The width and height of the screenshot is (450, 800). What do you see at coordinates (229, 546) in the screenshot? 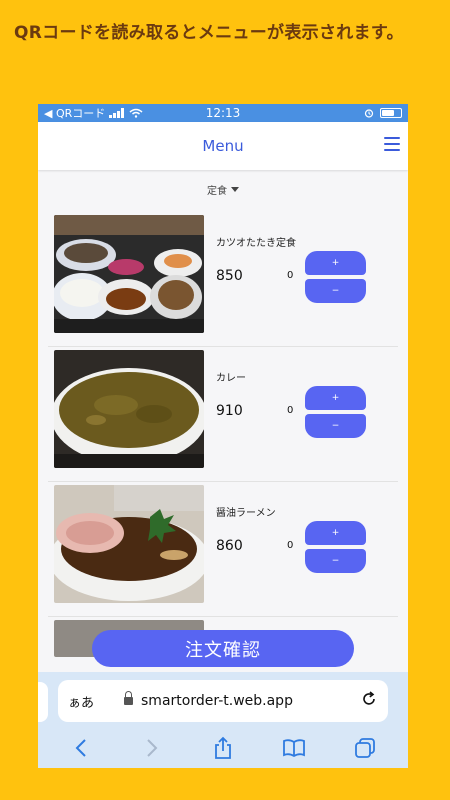
I see `item-price: 860` at bounding box center [229, 546].